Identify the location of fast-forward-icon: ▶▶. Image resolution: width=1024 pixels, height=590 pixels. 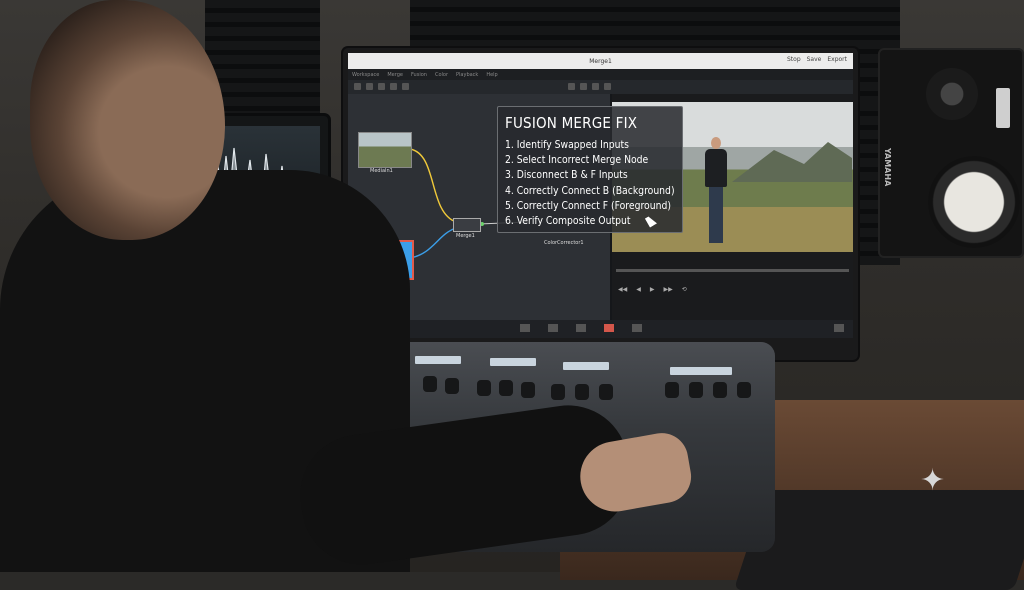
(667, 289).